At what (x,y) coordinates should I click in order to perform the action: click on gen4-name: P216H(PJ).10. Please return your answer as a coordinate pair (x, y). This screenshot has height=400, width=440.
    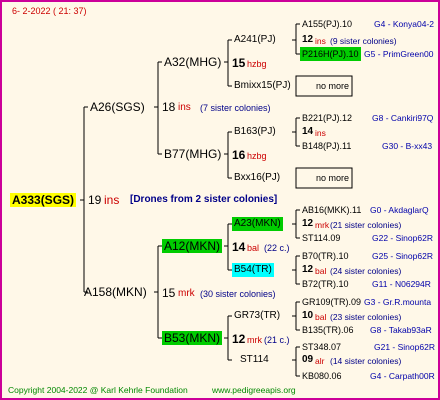
    Looking at the image, I should click on (330, 54).